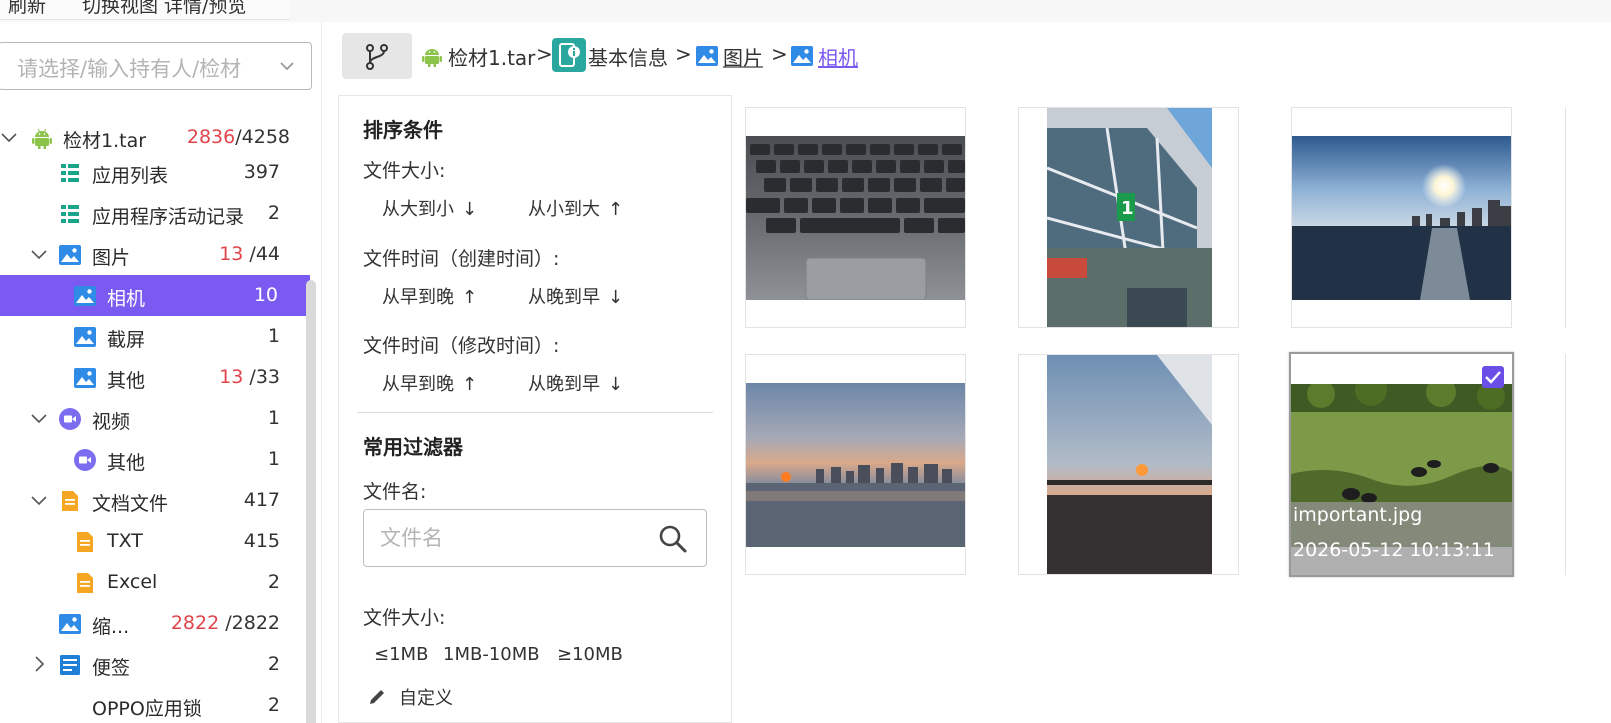  I want to click on sort-size-asc-option: 从小到大 ↑, so click(575, 208).